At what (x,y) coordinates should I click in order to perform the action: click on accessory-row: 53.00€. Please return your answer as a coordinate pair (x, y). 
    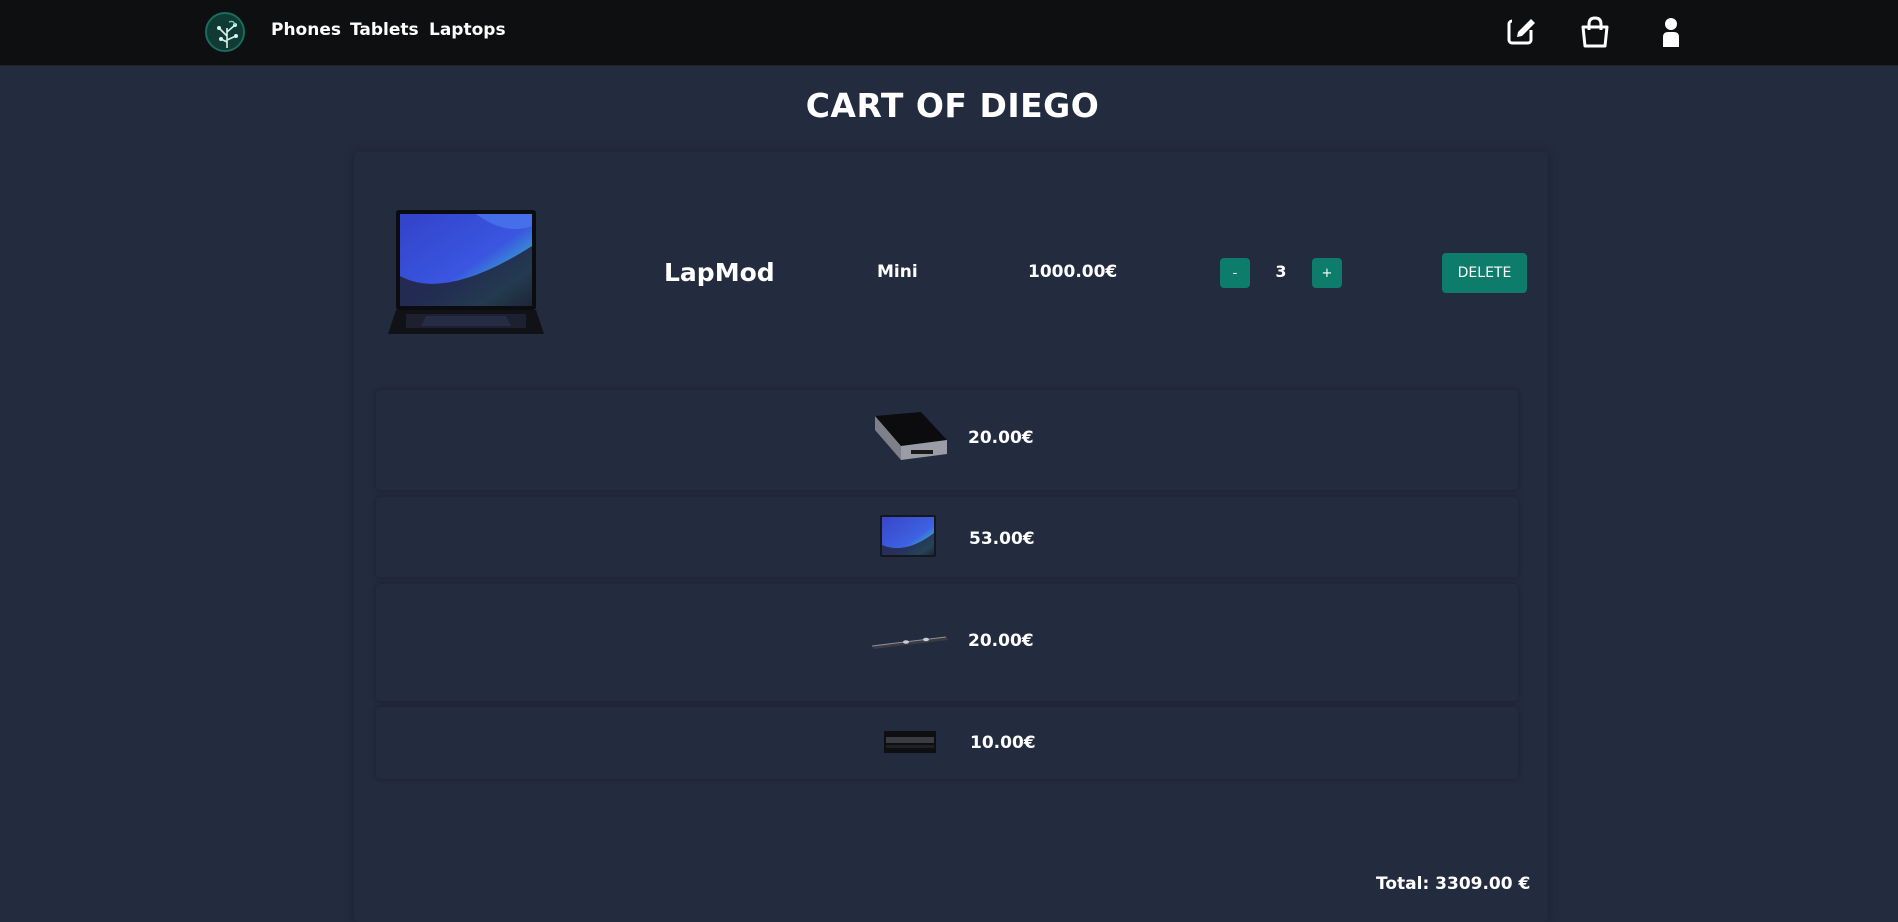
    Looking at the image, I should click on (947, 537).